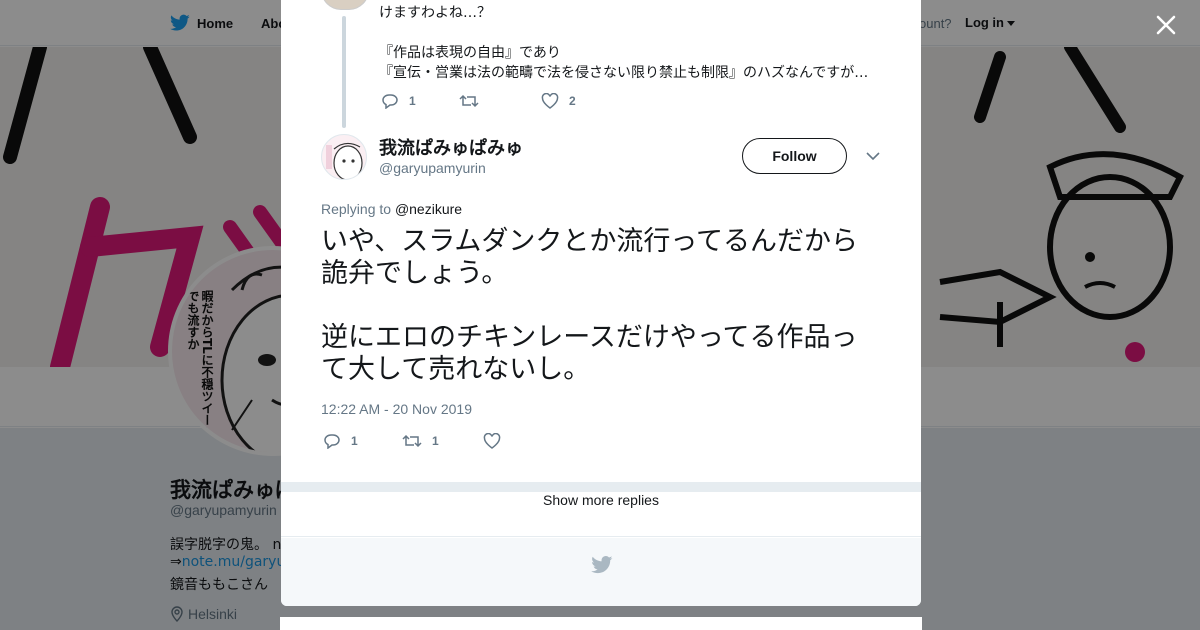 This screenshot has height=630, width=1200. Describe the element at coordinates (572, 101) in the screenshot. I see `parent-like-count: 2` at that location.